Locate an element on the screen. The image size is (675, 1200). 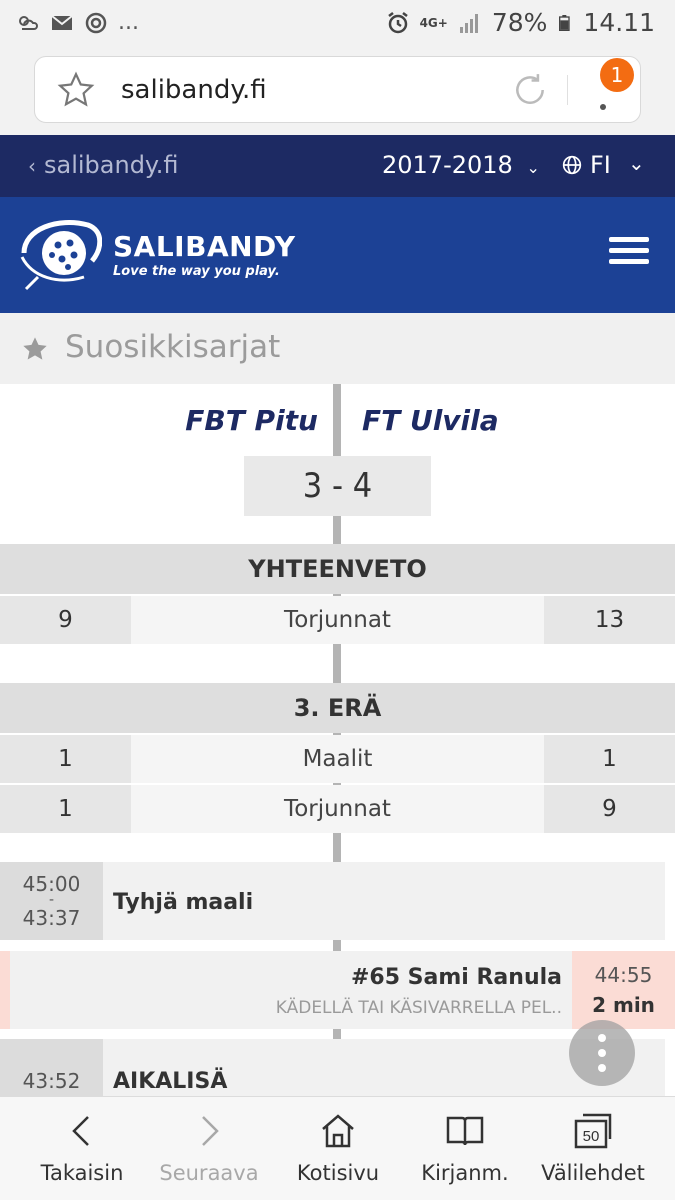
bookmarks-icon is located at coordinates (465, 1131).